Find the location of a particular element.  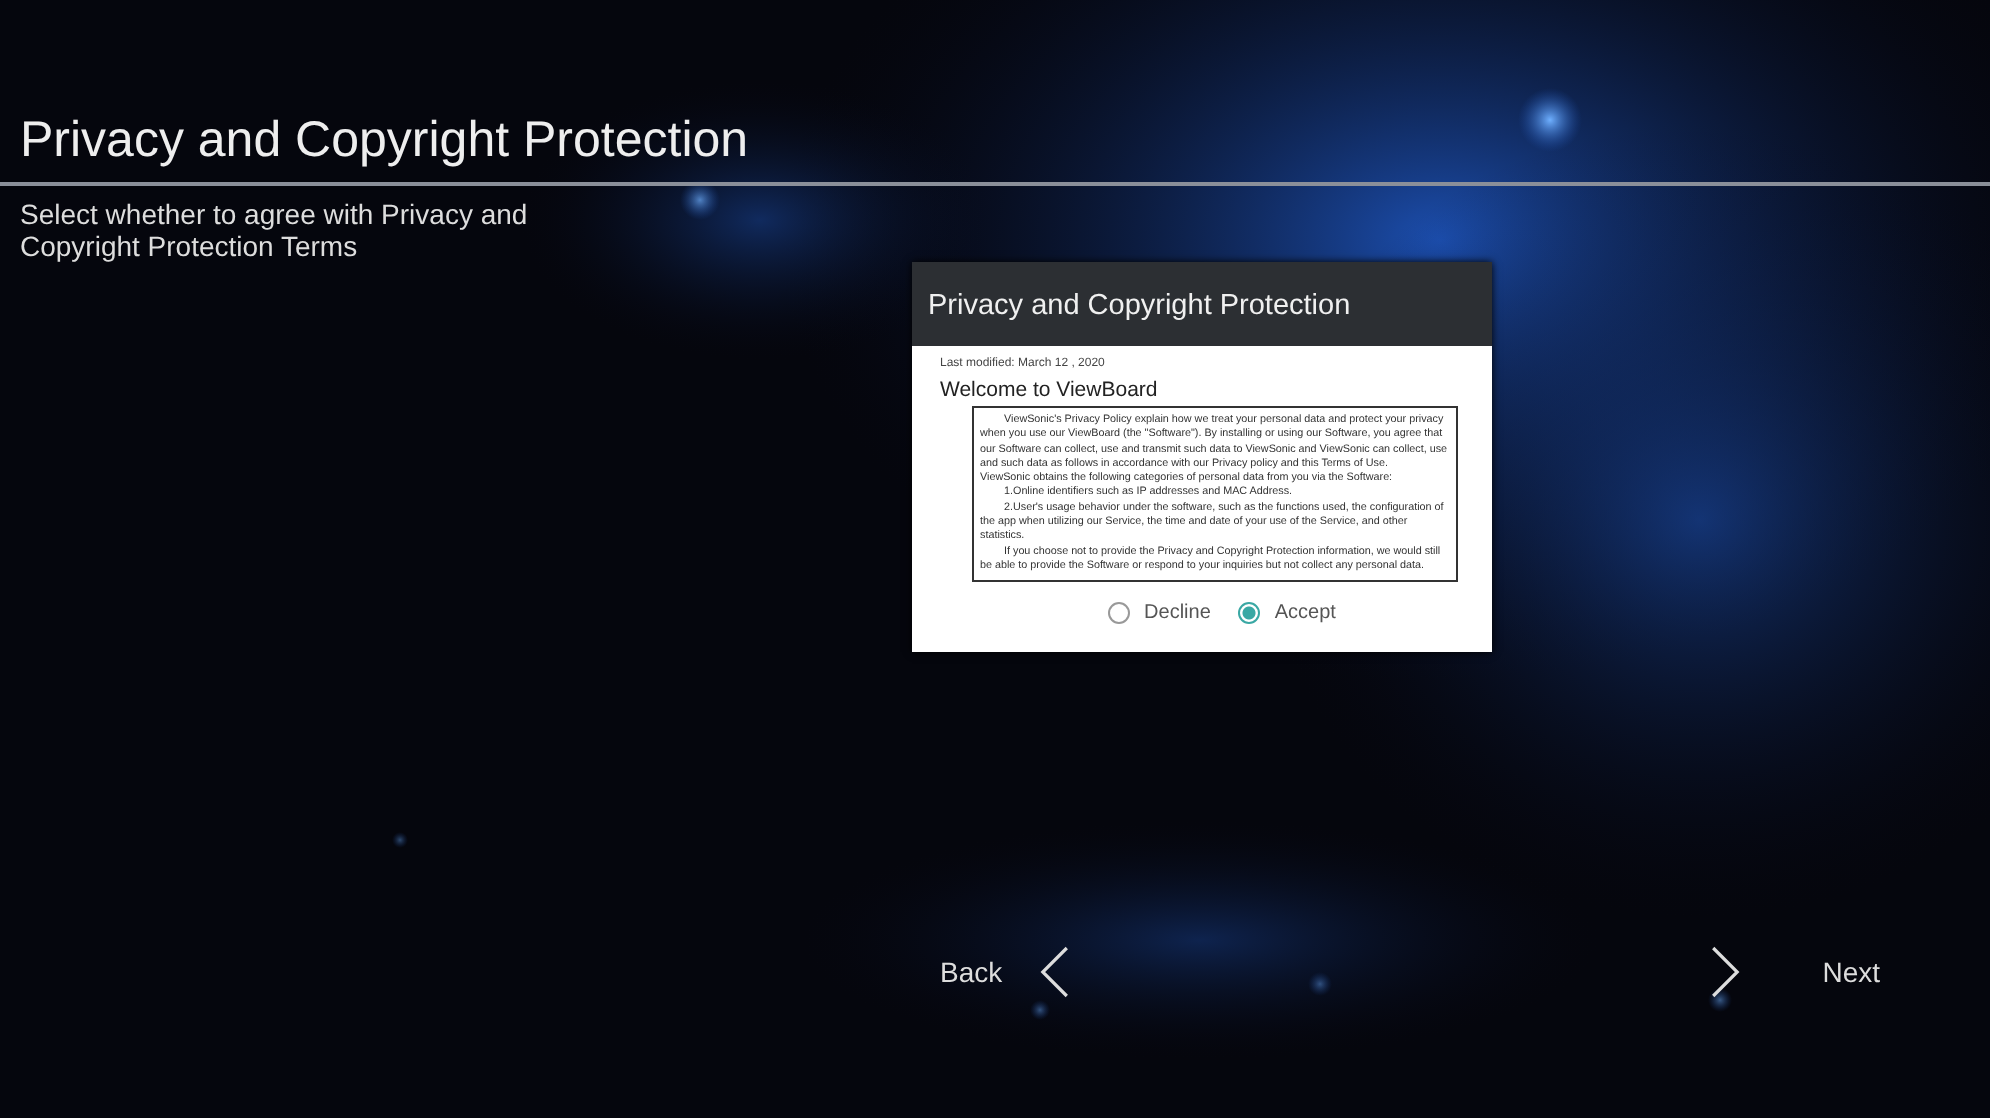

dialog-title: Privacy and Copyright Protection is located at coordinates (1202, 304).